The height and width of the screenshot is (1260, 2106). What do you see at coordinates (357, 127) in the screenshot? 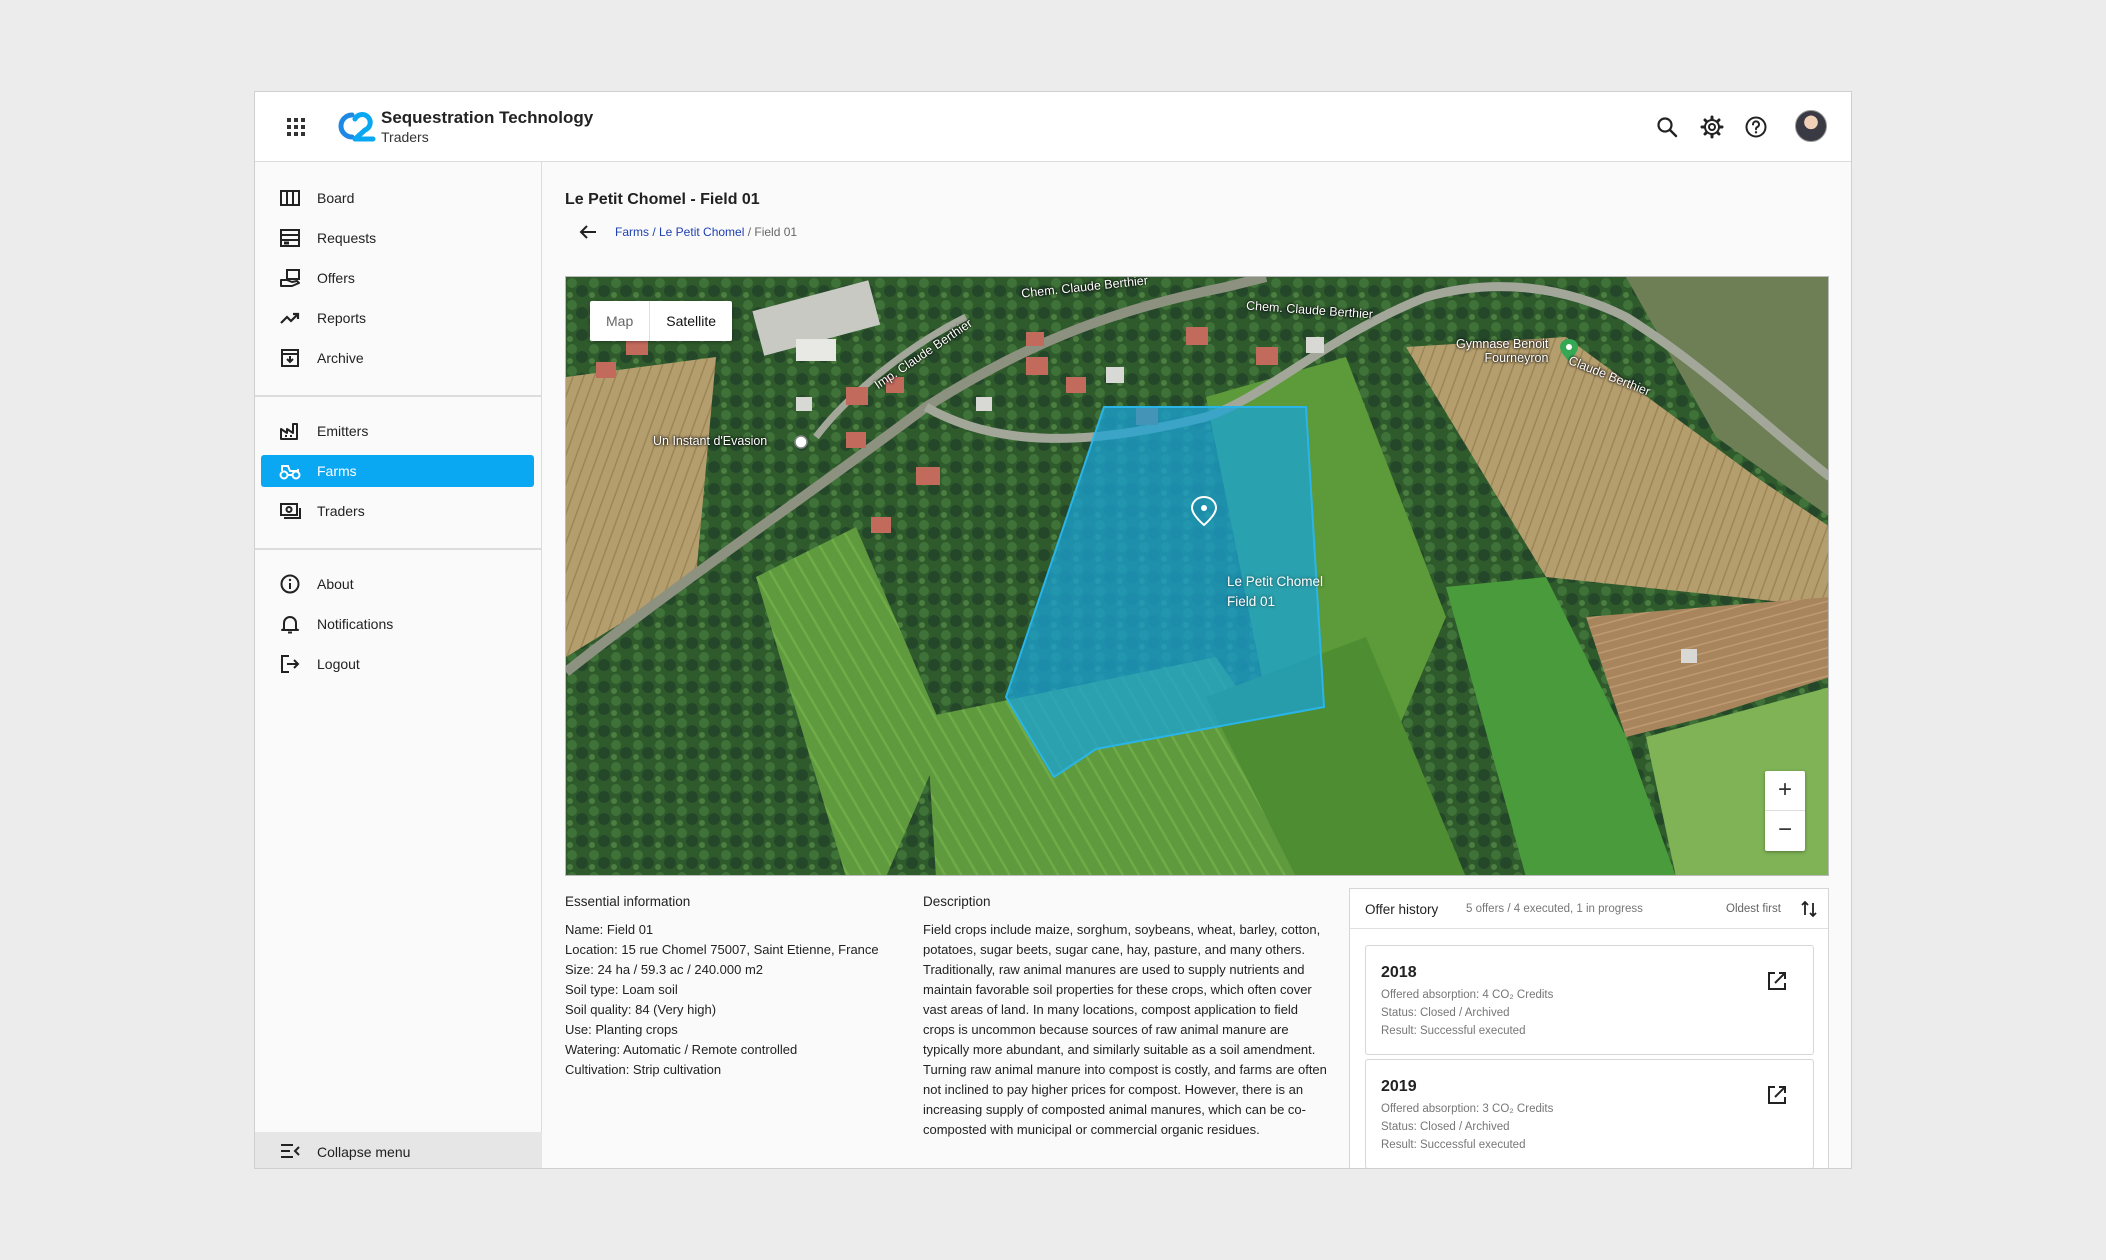
I see `co2-logo` at bounding box center [357, 127].